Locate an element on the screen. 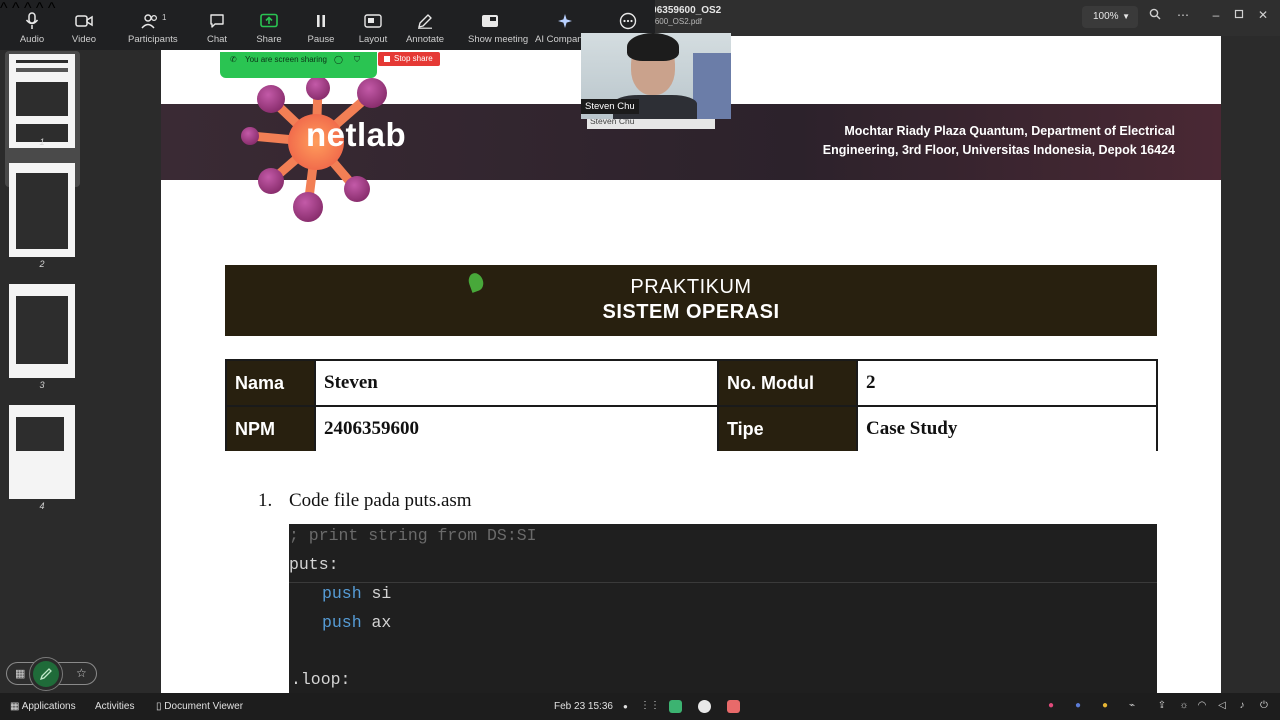 The width and height of the screenshot is (1280, 720). tipe-value: Case Study is located at coordinates (1006, 429).